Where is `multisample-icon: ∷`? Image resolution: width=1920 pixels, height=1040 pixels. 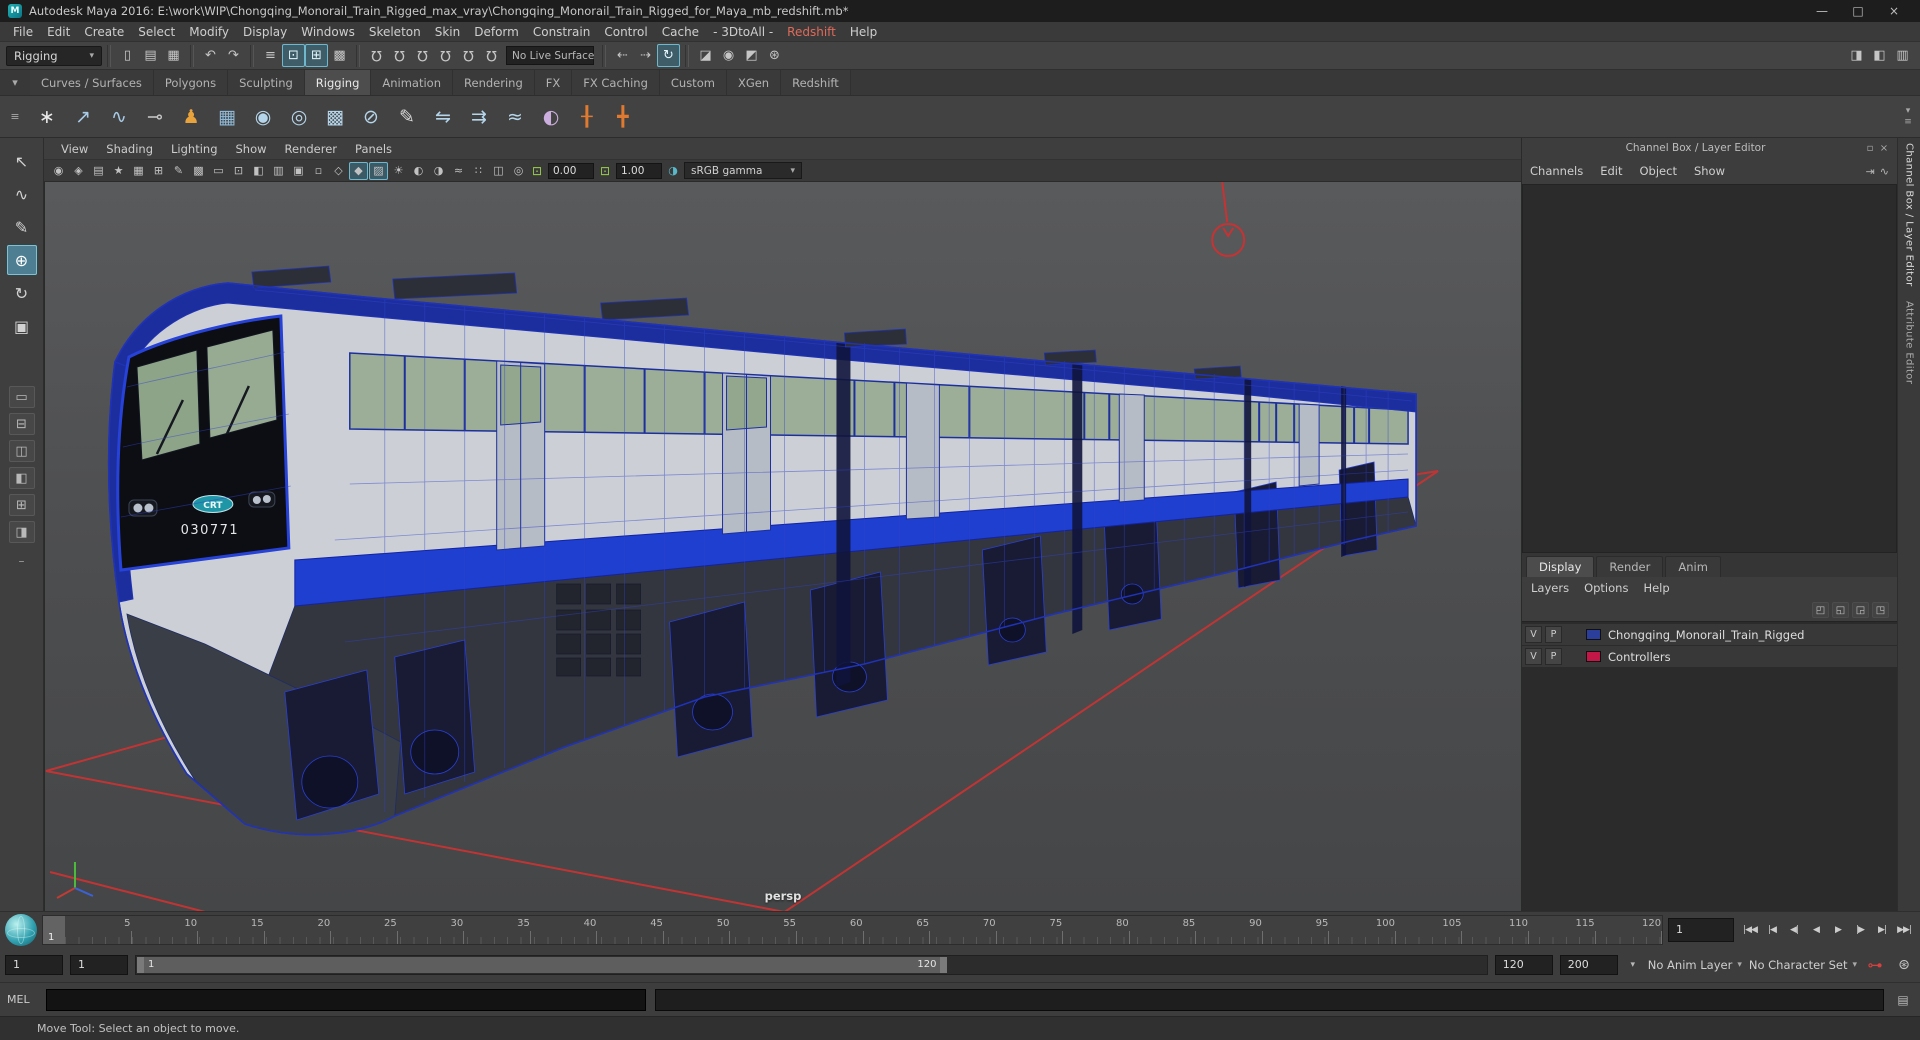 multisample-icon: ∷ is located at coordinates (478, 171).